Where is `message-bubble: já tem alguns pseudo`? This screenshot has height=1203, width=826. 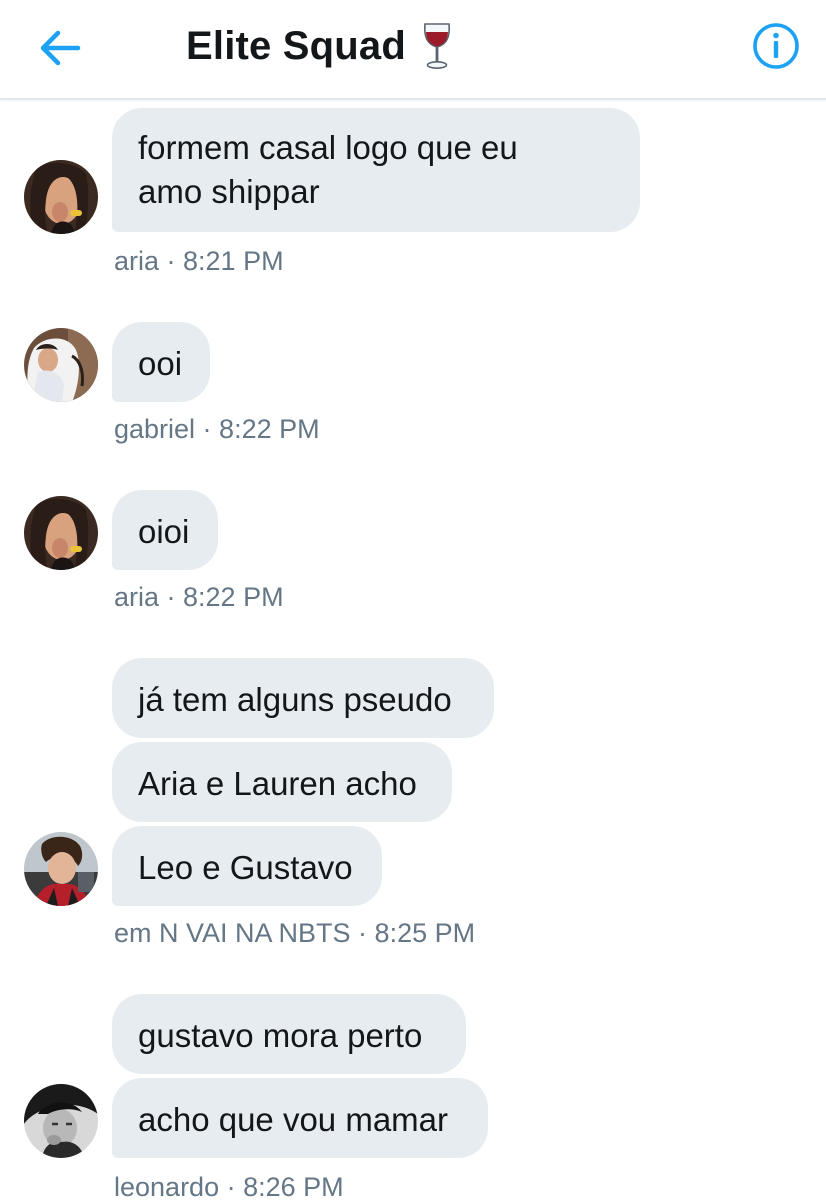 message-bubble: já tem alguns pseudo is located at coordinates (303, 698).